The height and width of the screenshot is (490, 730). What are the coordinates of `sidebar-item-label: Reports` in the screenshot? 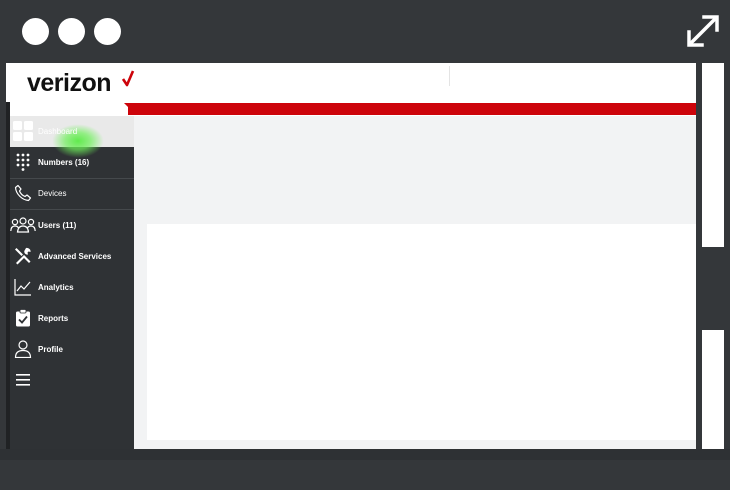 It's located at (53, 318).